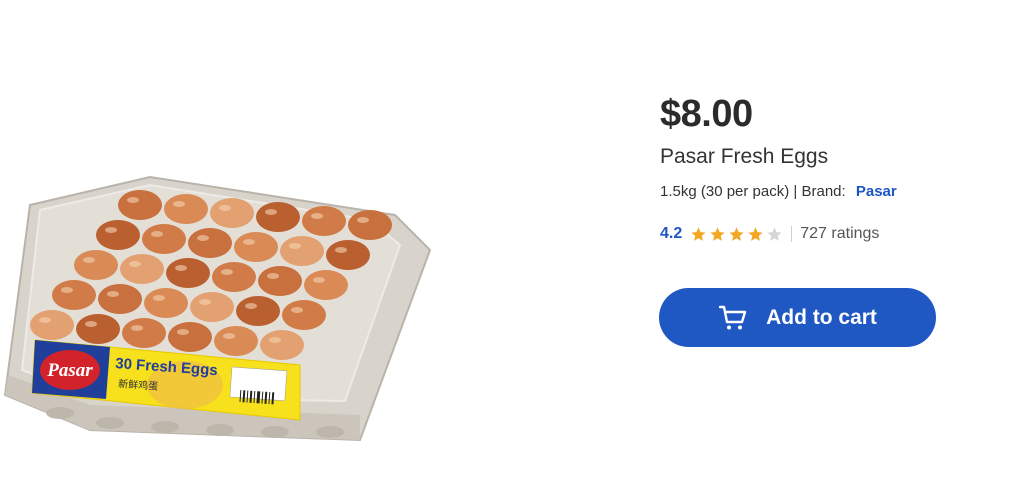 The image size is (1024, 487). Describe the element at coordinates (725, 191) in the screenshot. I see `product-size: 1.5kg (30 per pack)` at that location.